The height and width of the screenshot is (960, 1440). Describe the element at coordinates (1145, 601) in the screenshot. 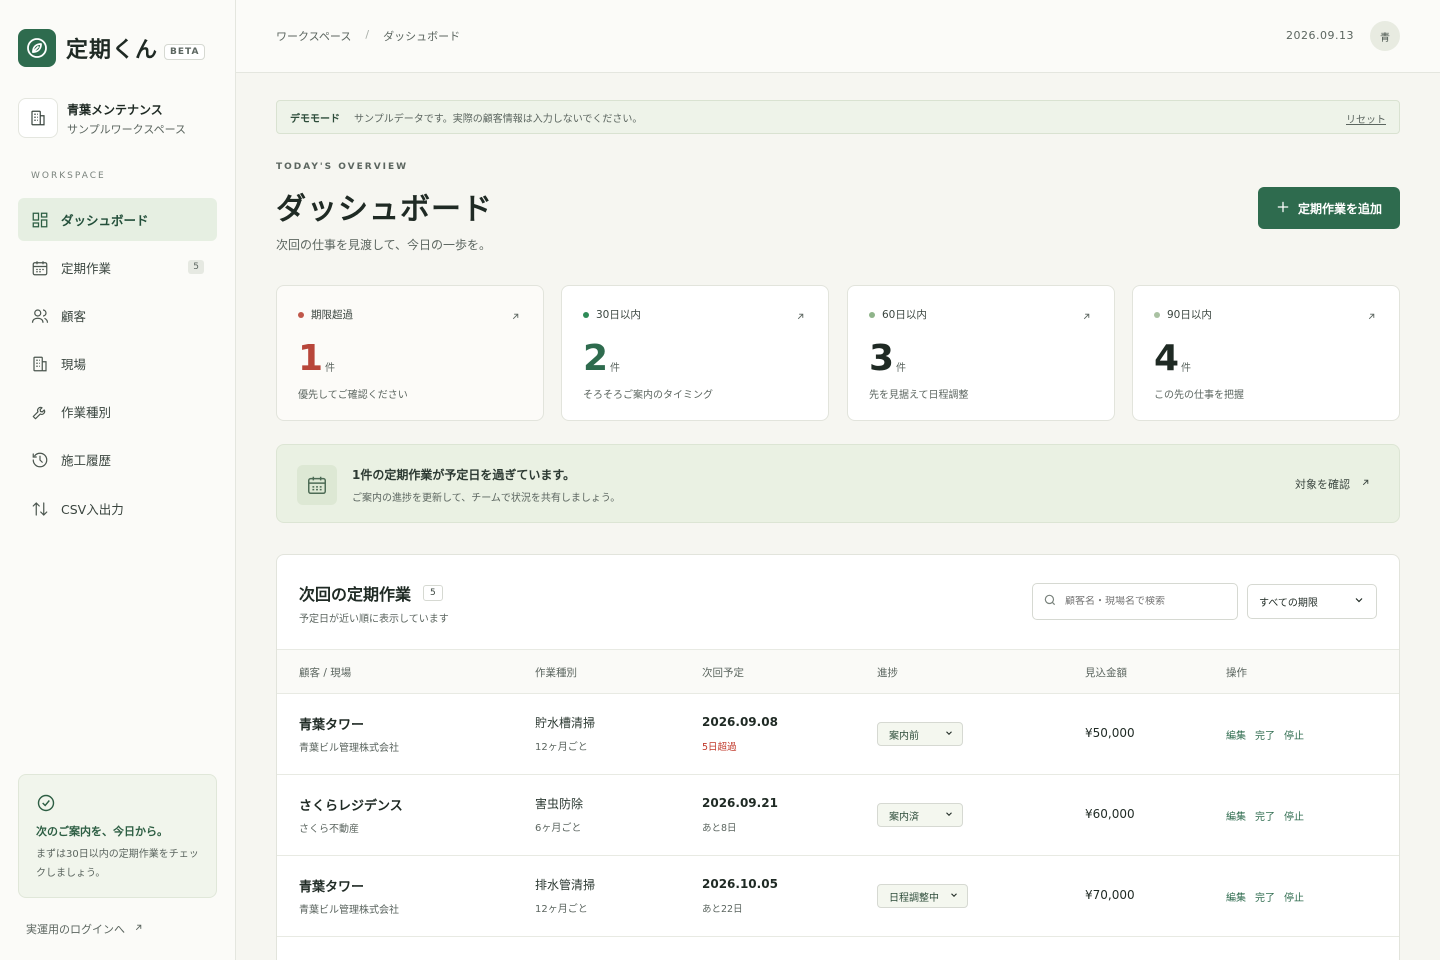

I see `search-input` at that location.